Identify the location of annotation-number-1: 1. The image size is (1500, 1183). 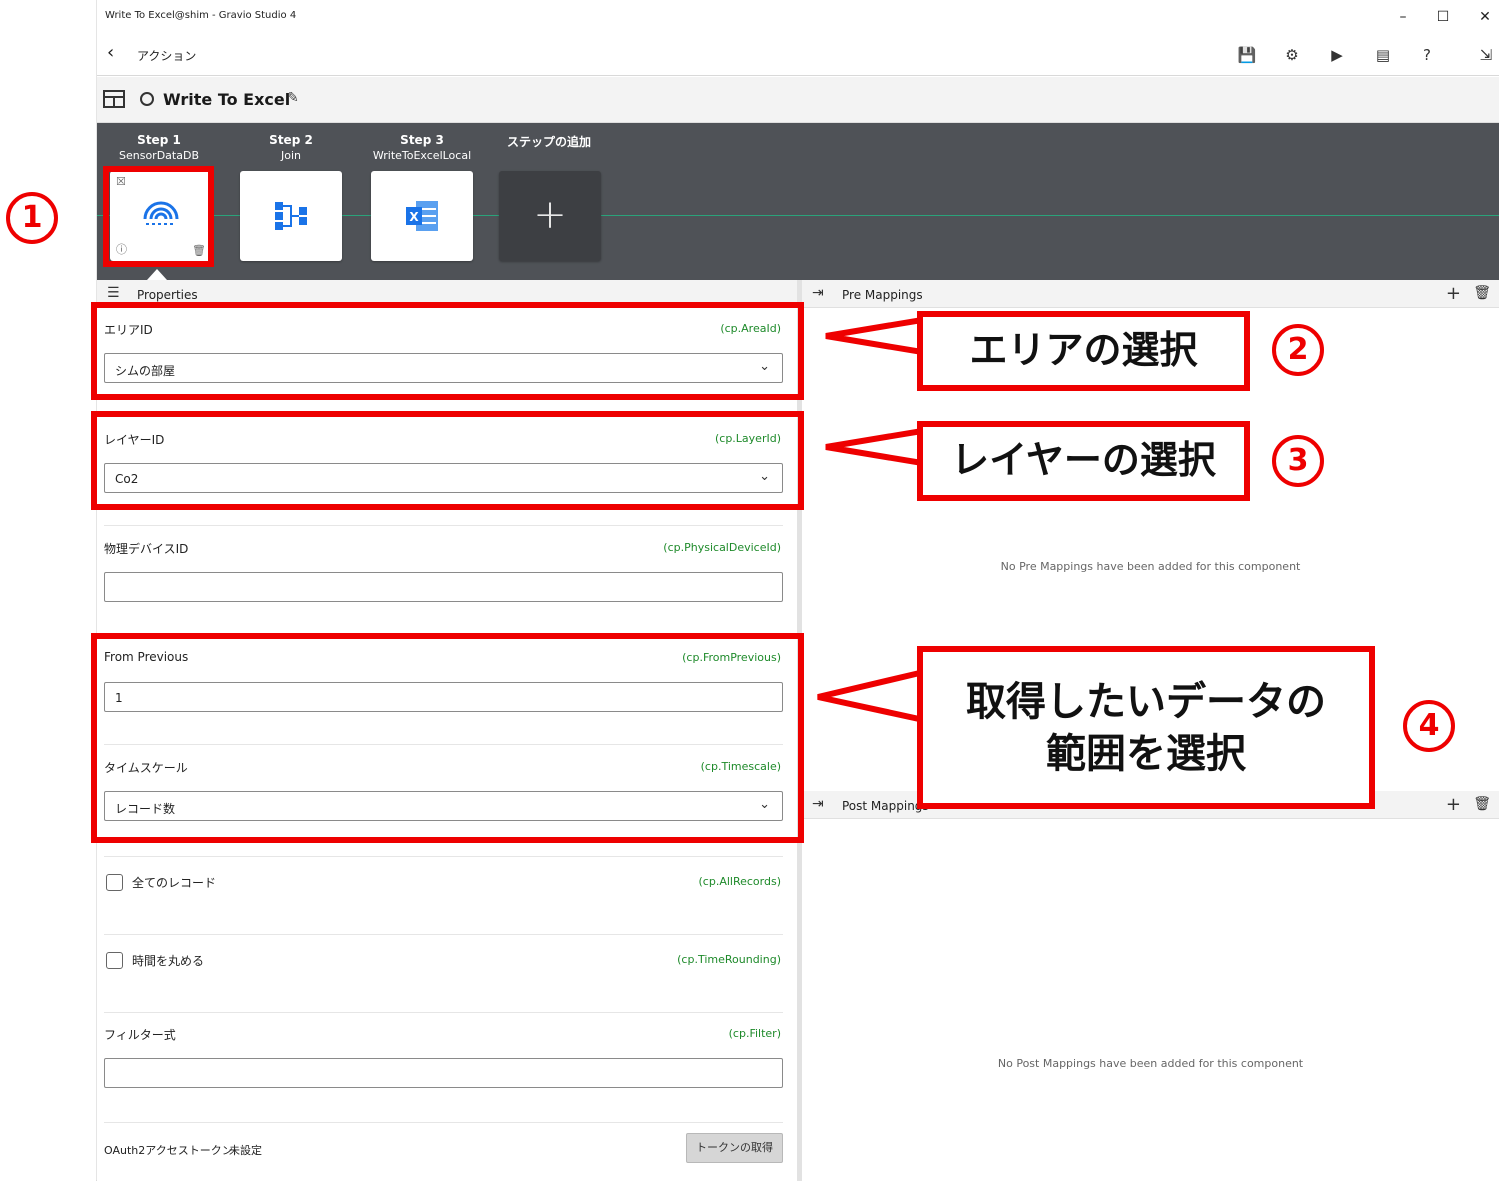
(32, 218).